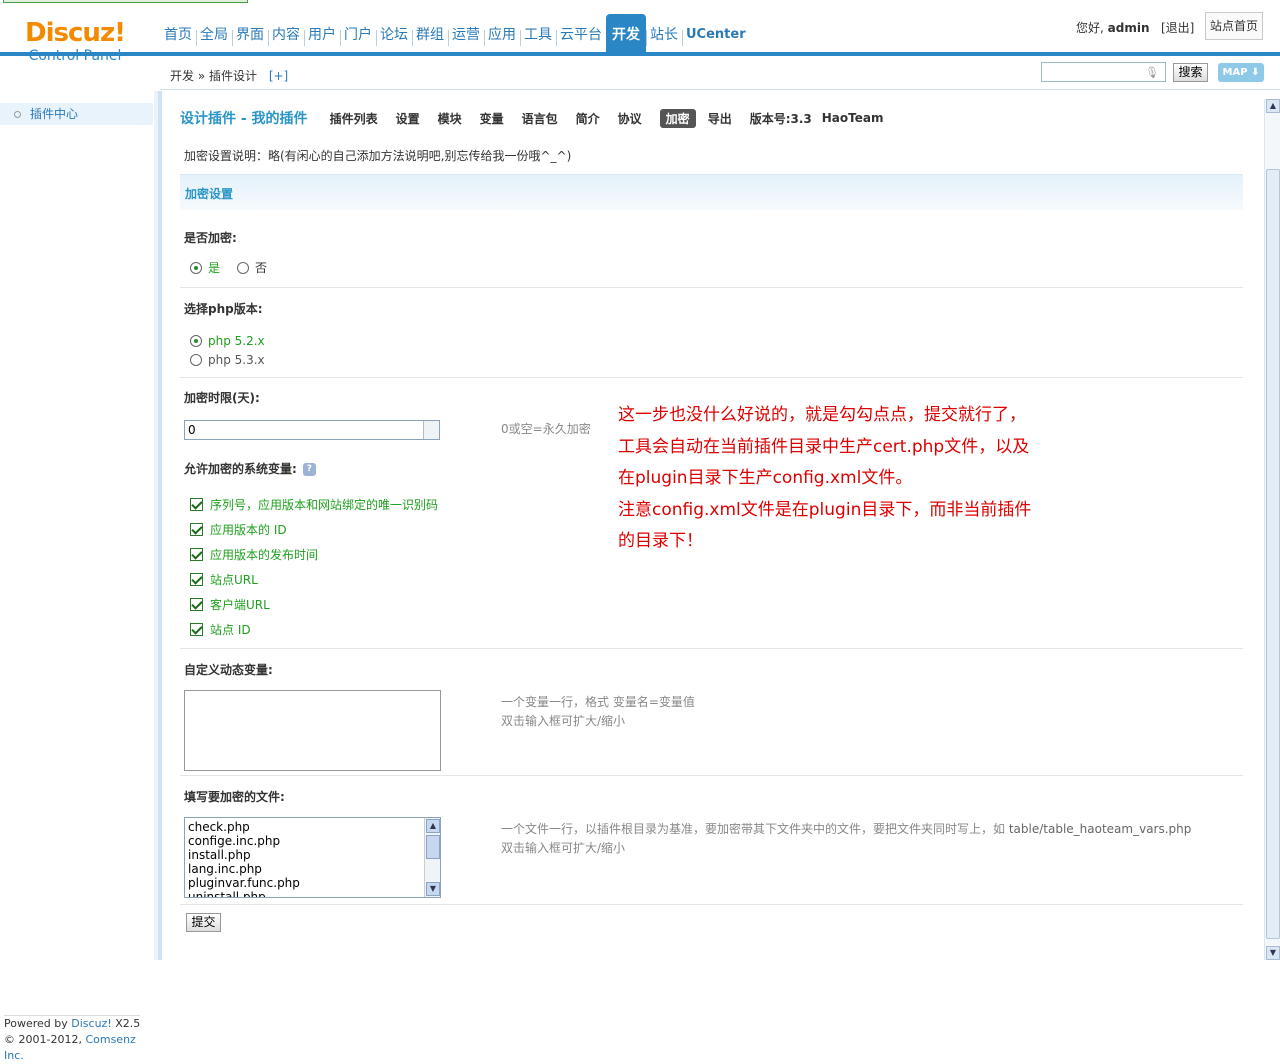 Image resolution: width=1280 pixels, height=1064 pixels. What do you see at coordinates (1235, 72) in the screenshot?
I see `map-button-label: MAP` at bounding box center [1235, 72].